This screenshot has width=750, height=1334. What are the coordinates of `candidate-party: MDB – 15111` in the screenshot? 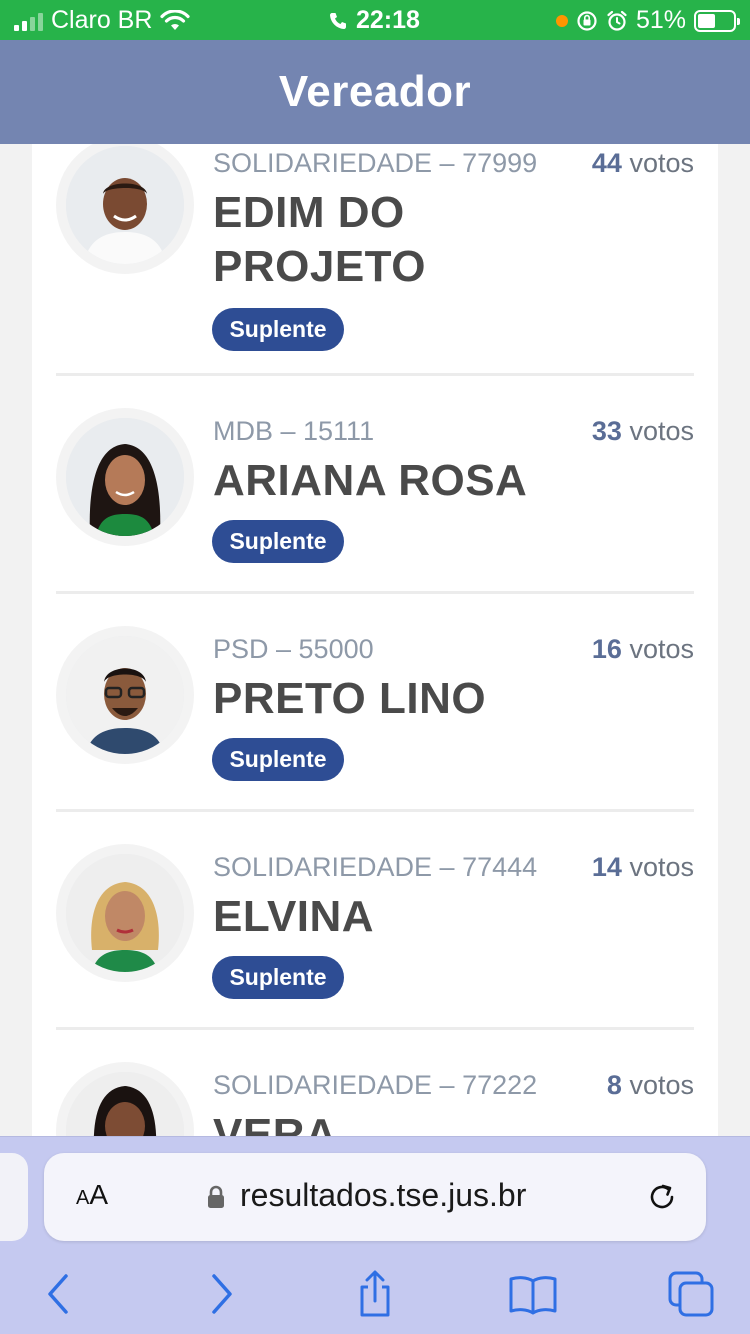 It's located at (294, 431).